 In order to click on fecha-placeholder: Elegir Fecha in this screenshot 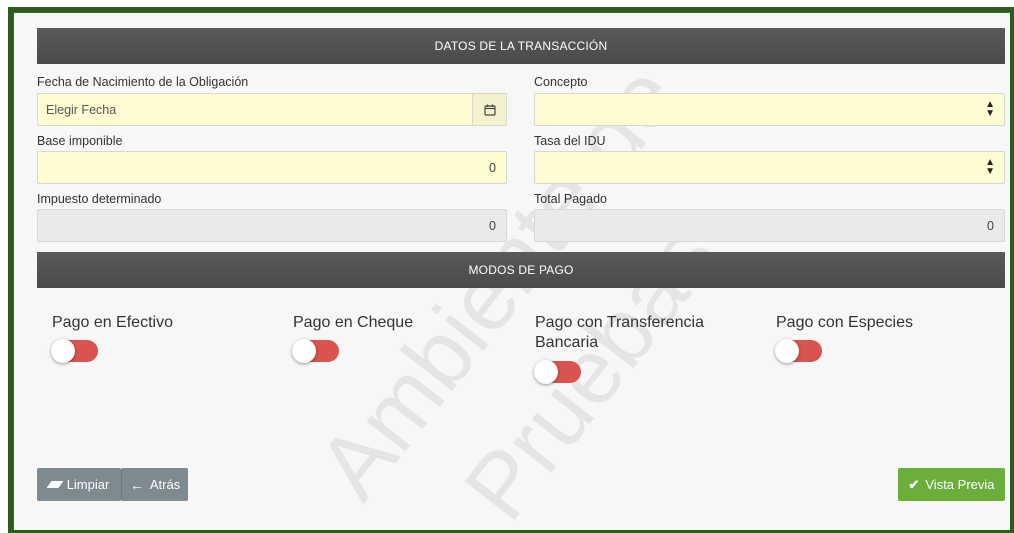, I will do `click(81, 110)`.